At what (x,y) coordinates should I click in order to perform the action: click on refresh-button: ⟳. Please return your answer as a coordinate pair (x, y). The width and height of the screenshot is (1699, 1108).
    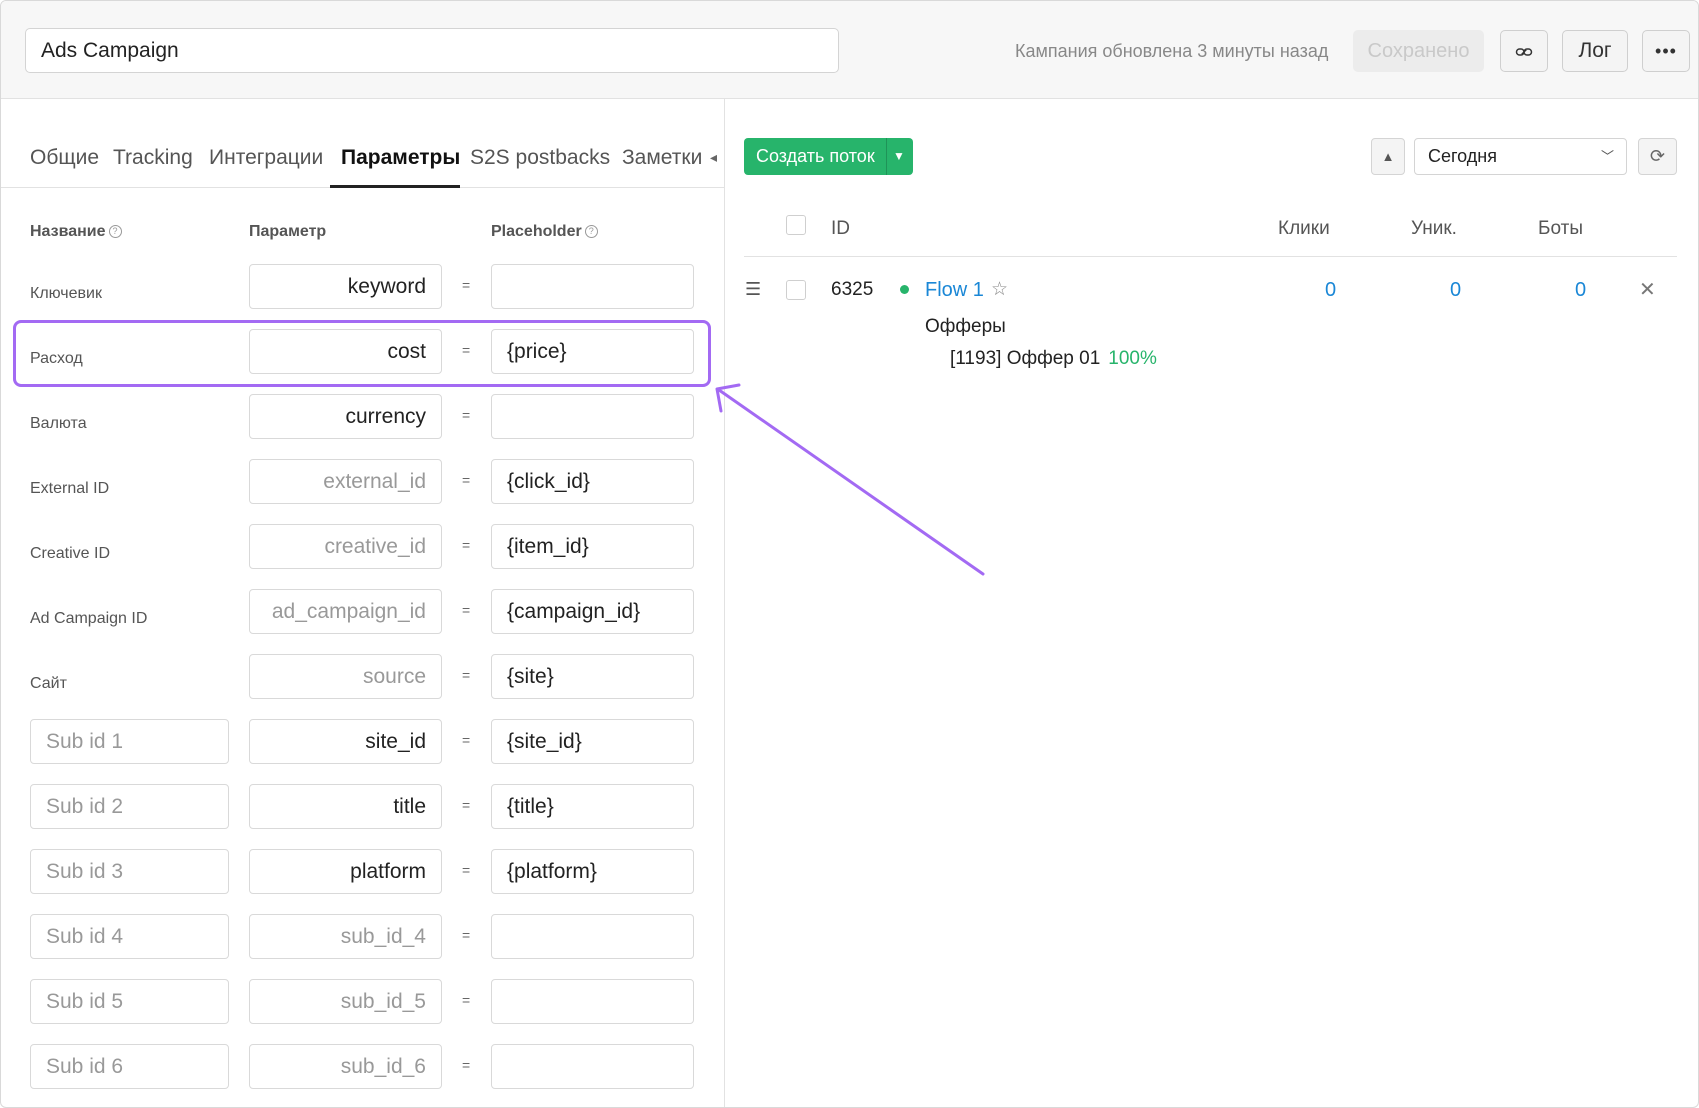
    Looking at the image, I should click on (1657, 156).